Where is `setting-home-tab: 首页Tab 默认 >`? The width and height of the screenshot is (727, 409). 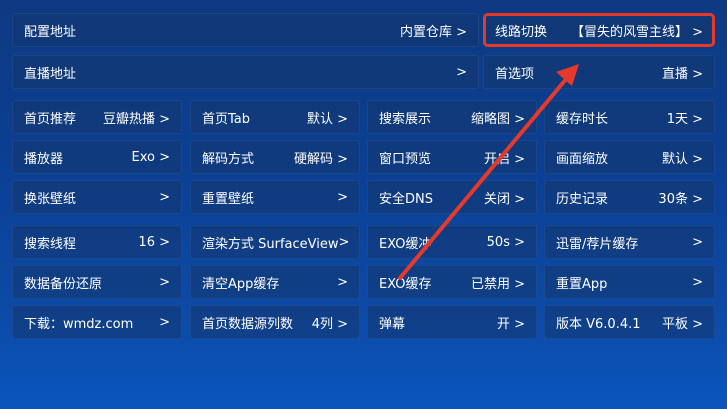
setting-home-tab: 首页Tab 默认 > is located at coordinates (275, 117).